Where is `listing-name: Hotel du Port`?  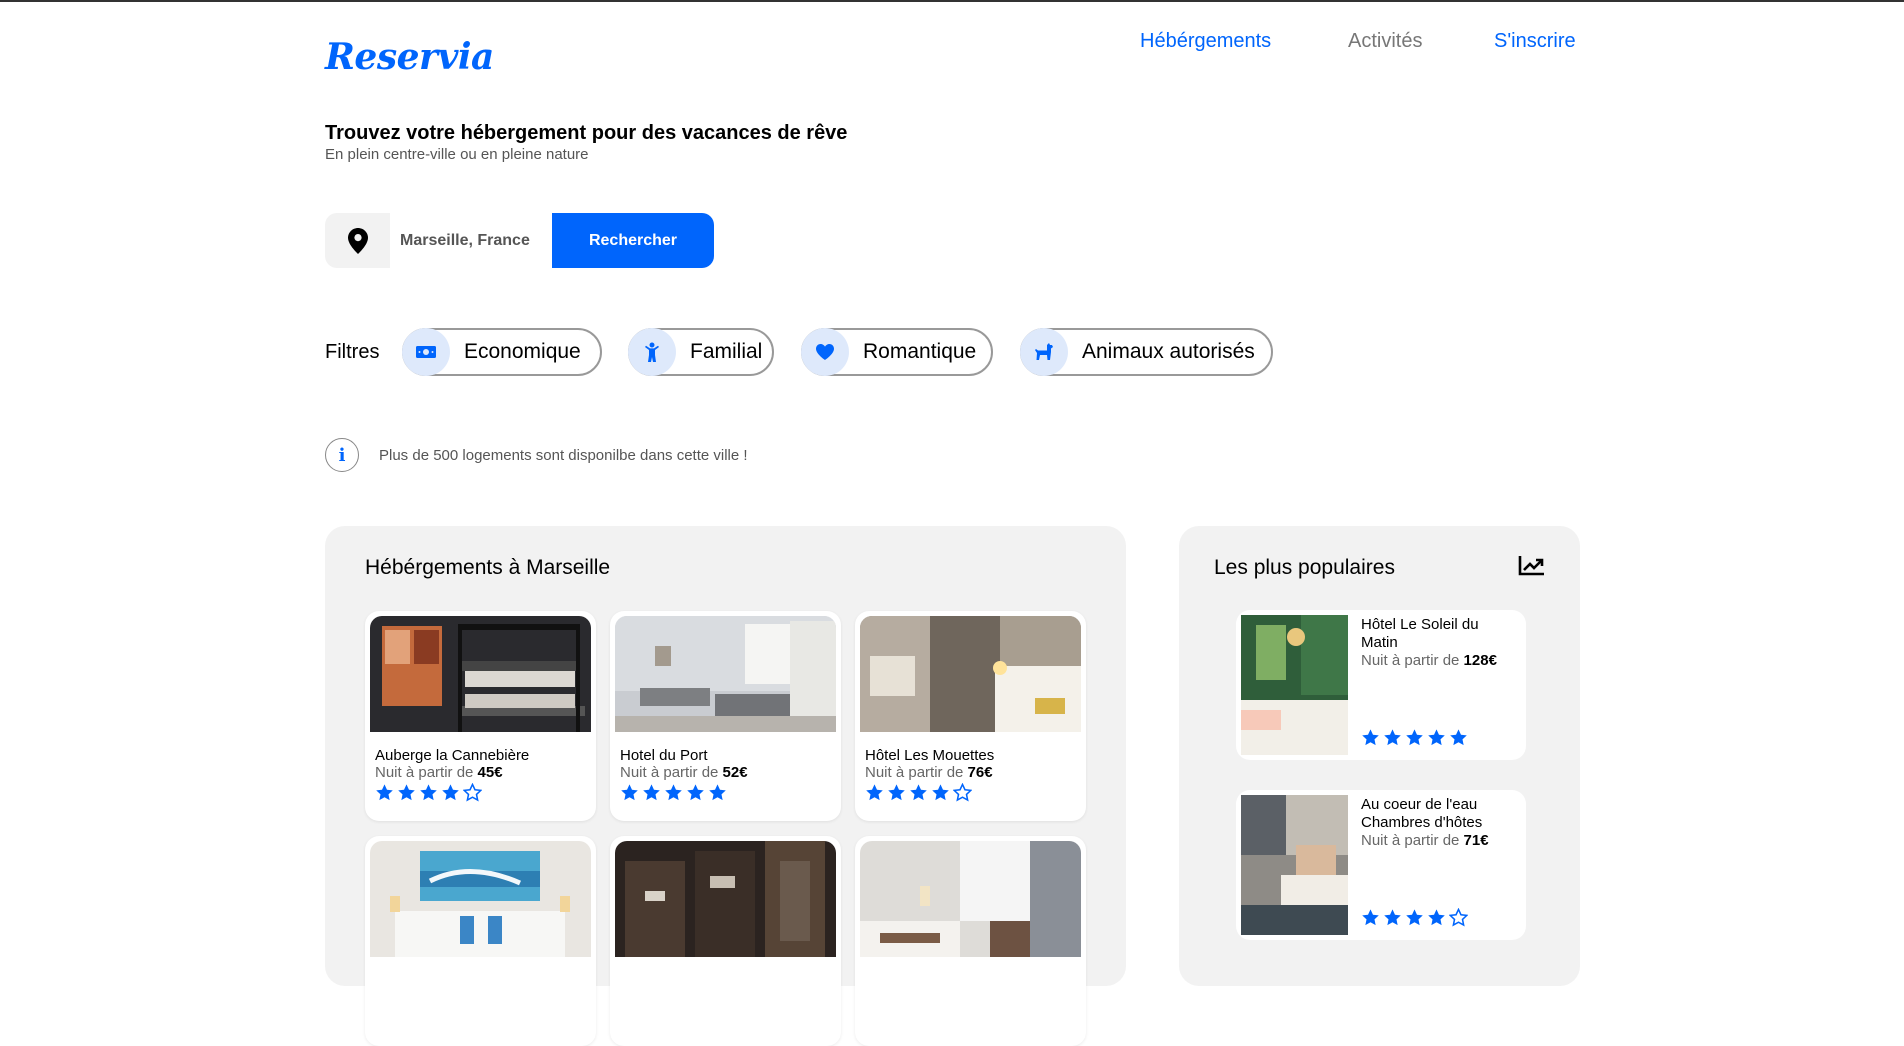
listing-name: Hotel du Port is located at coordinates (664, 755).